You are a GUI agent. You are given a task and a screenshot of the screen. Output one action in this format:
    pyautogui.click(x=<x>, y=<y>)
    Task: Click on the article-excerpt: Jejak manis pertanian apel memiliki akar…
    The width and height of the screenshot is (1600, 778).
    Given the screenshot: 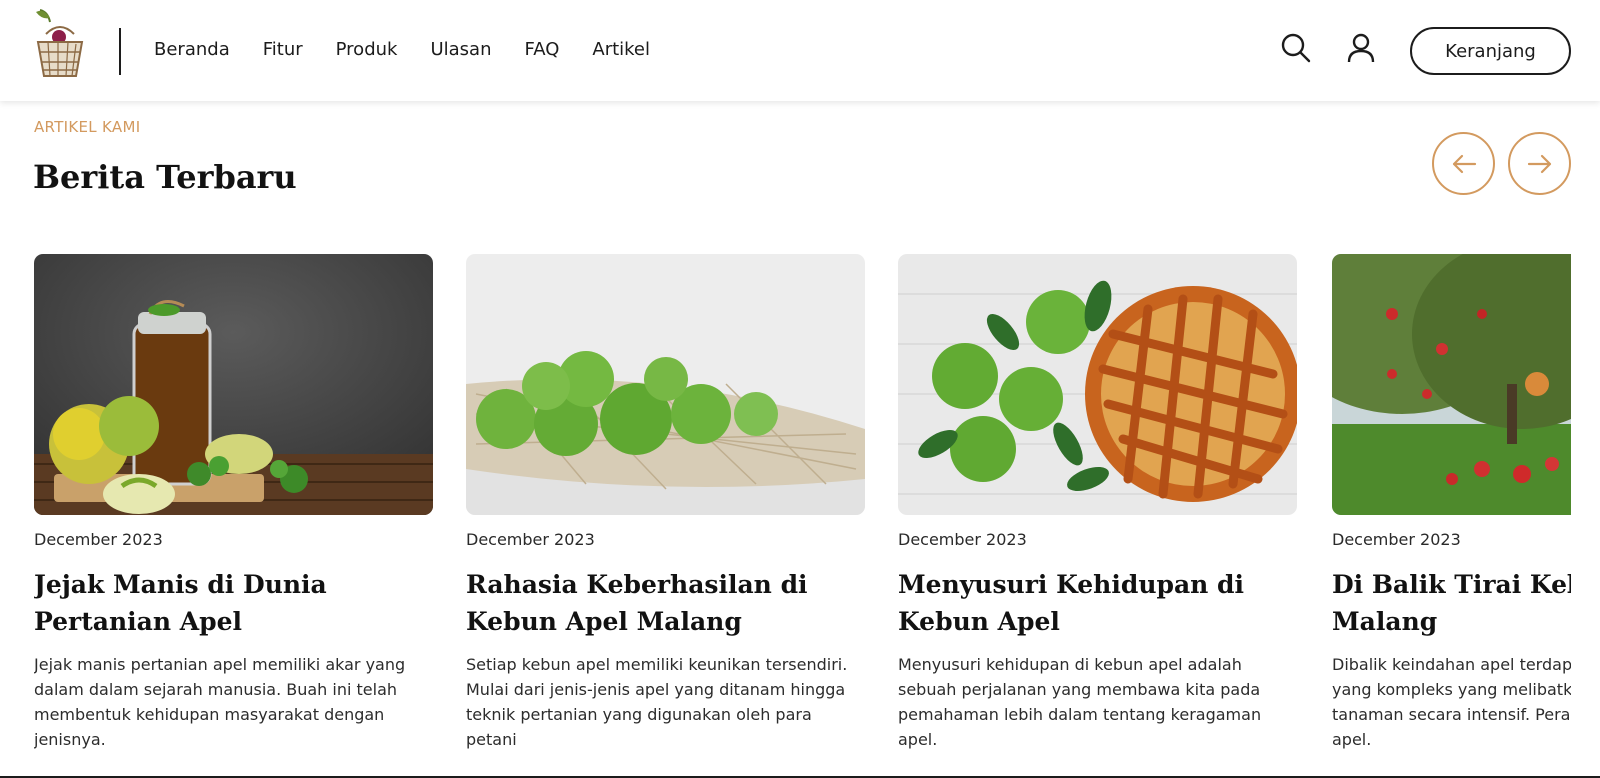 What is the action you would take?
    pyautogui.click(x=220, y=702)
    